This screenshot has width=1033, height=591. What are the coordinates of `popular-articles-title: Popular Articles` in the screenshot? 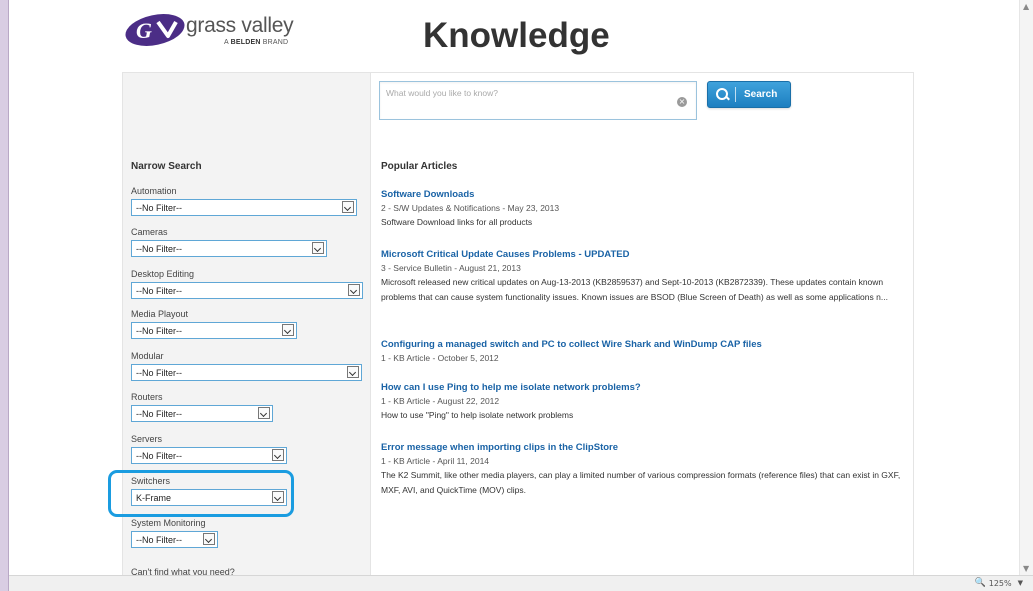 It's located at (419, 166).